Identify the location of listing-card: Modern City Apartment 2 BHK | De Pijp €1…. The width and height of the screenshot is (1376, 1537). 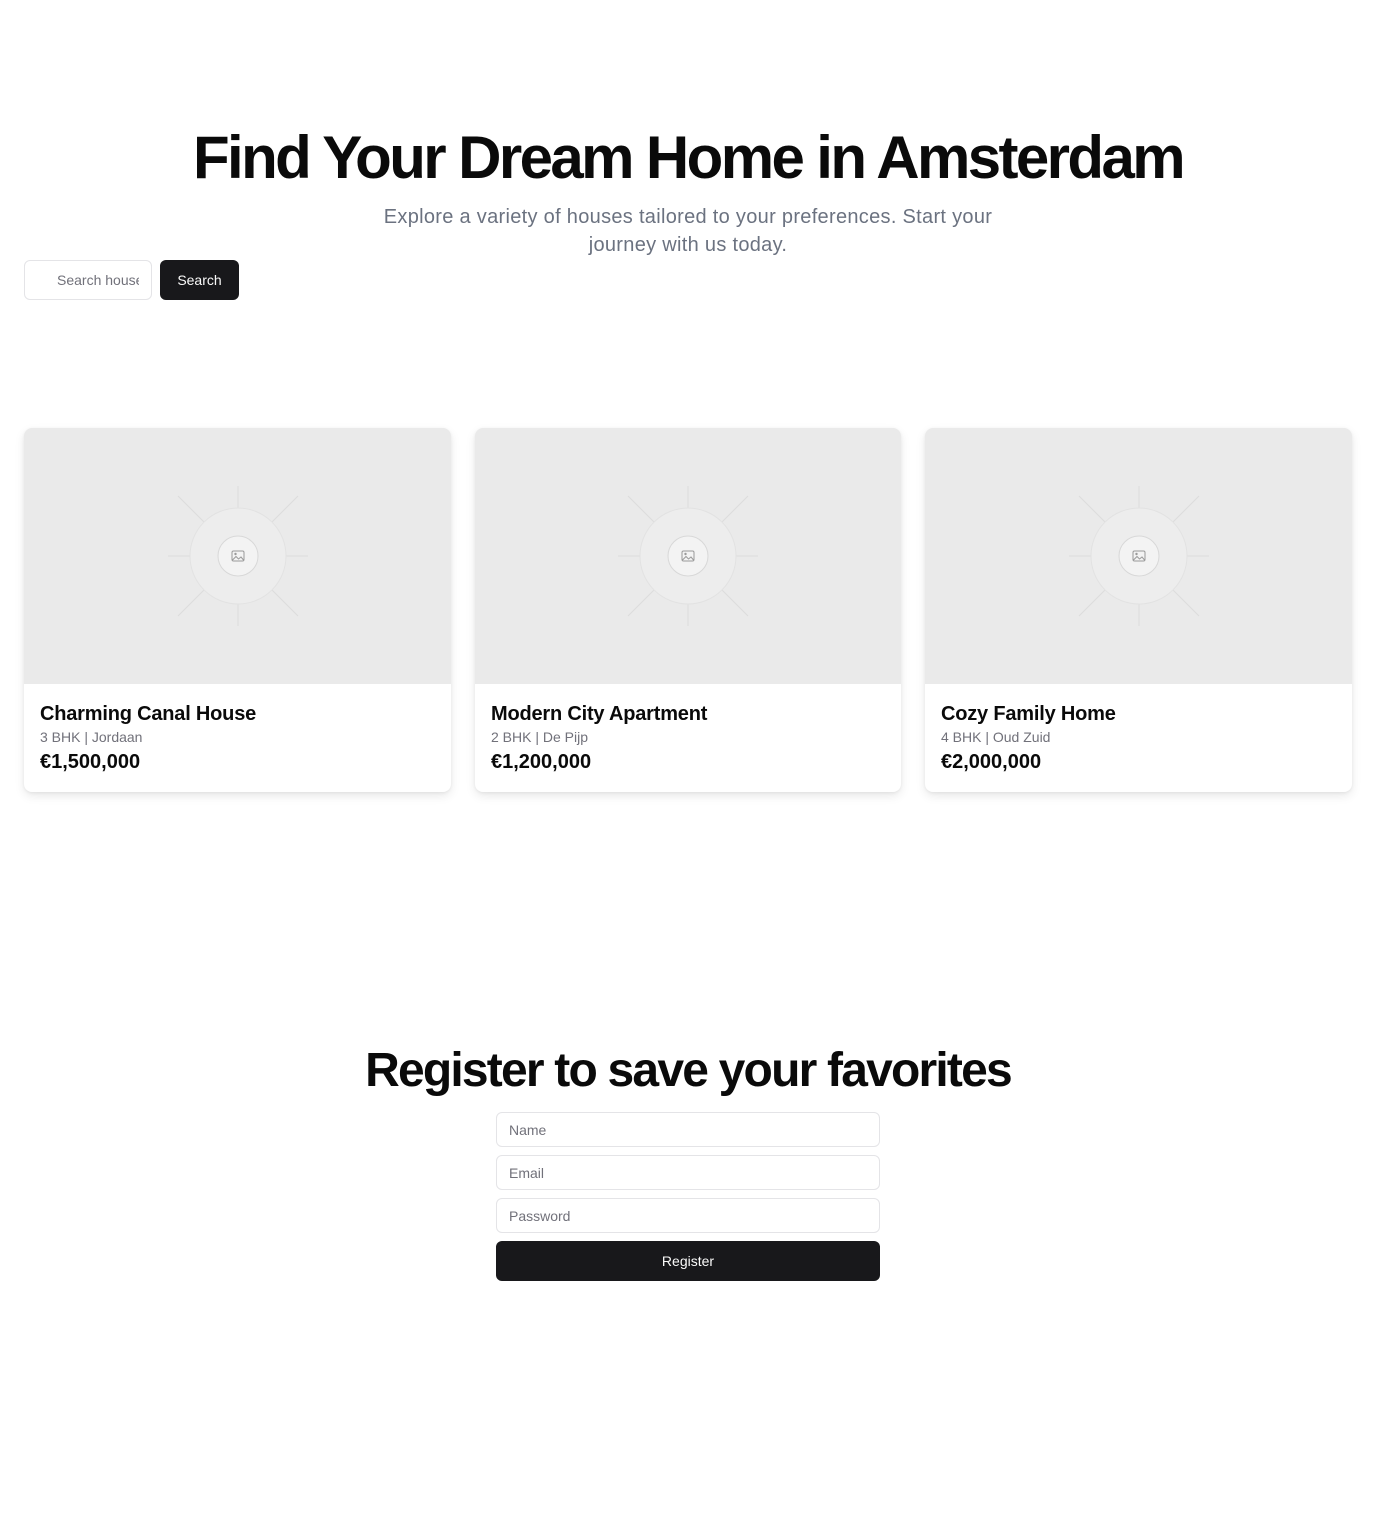
(688, 610).